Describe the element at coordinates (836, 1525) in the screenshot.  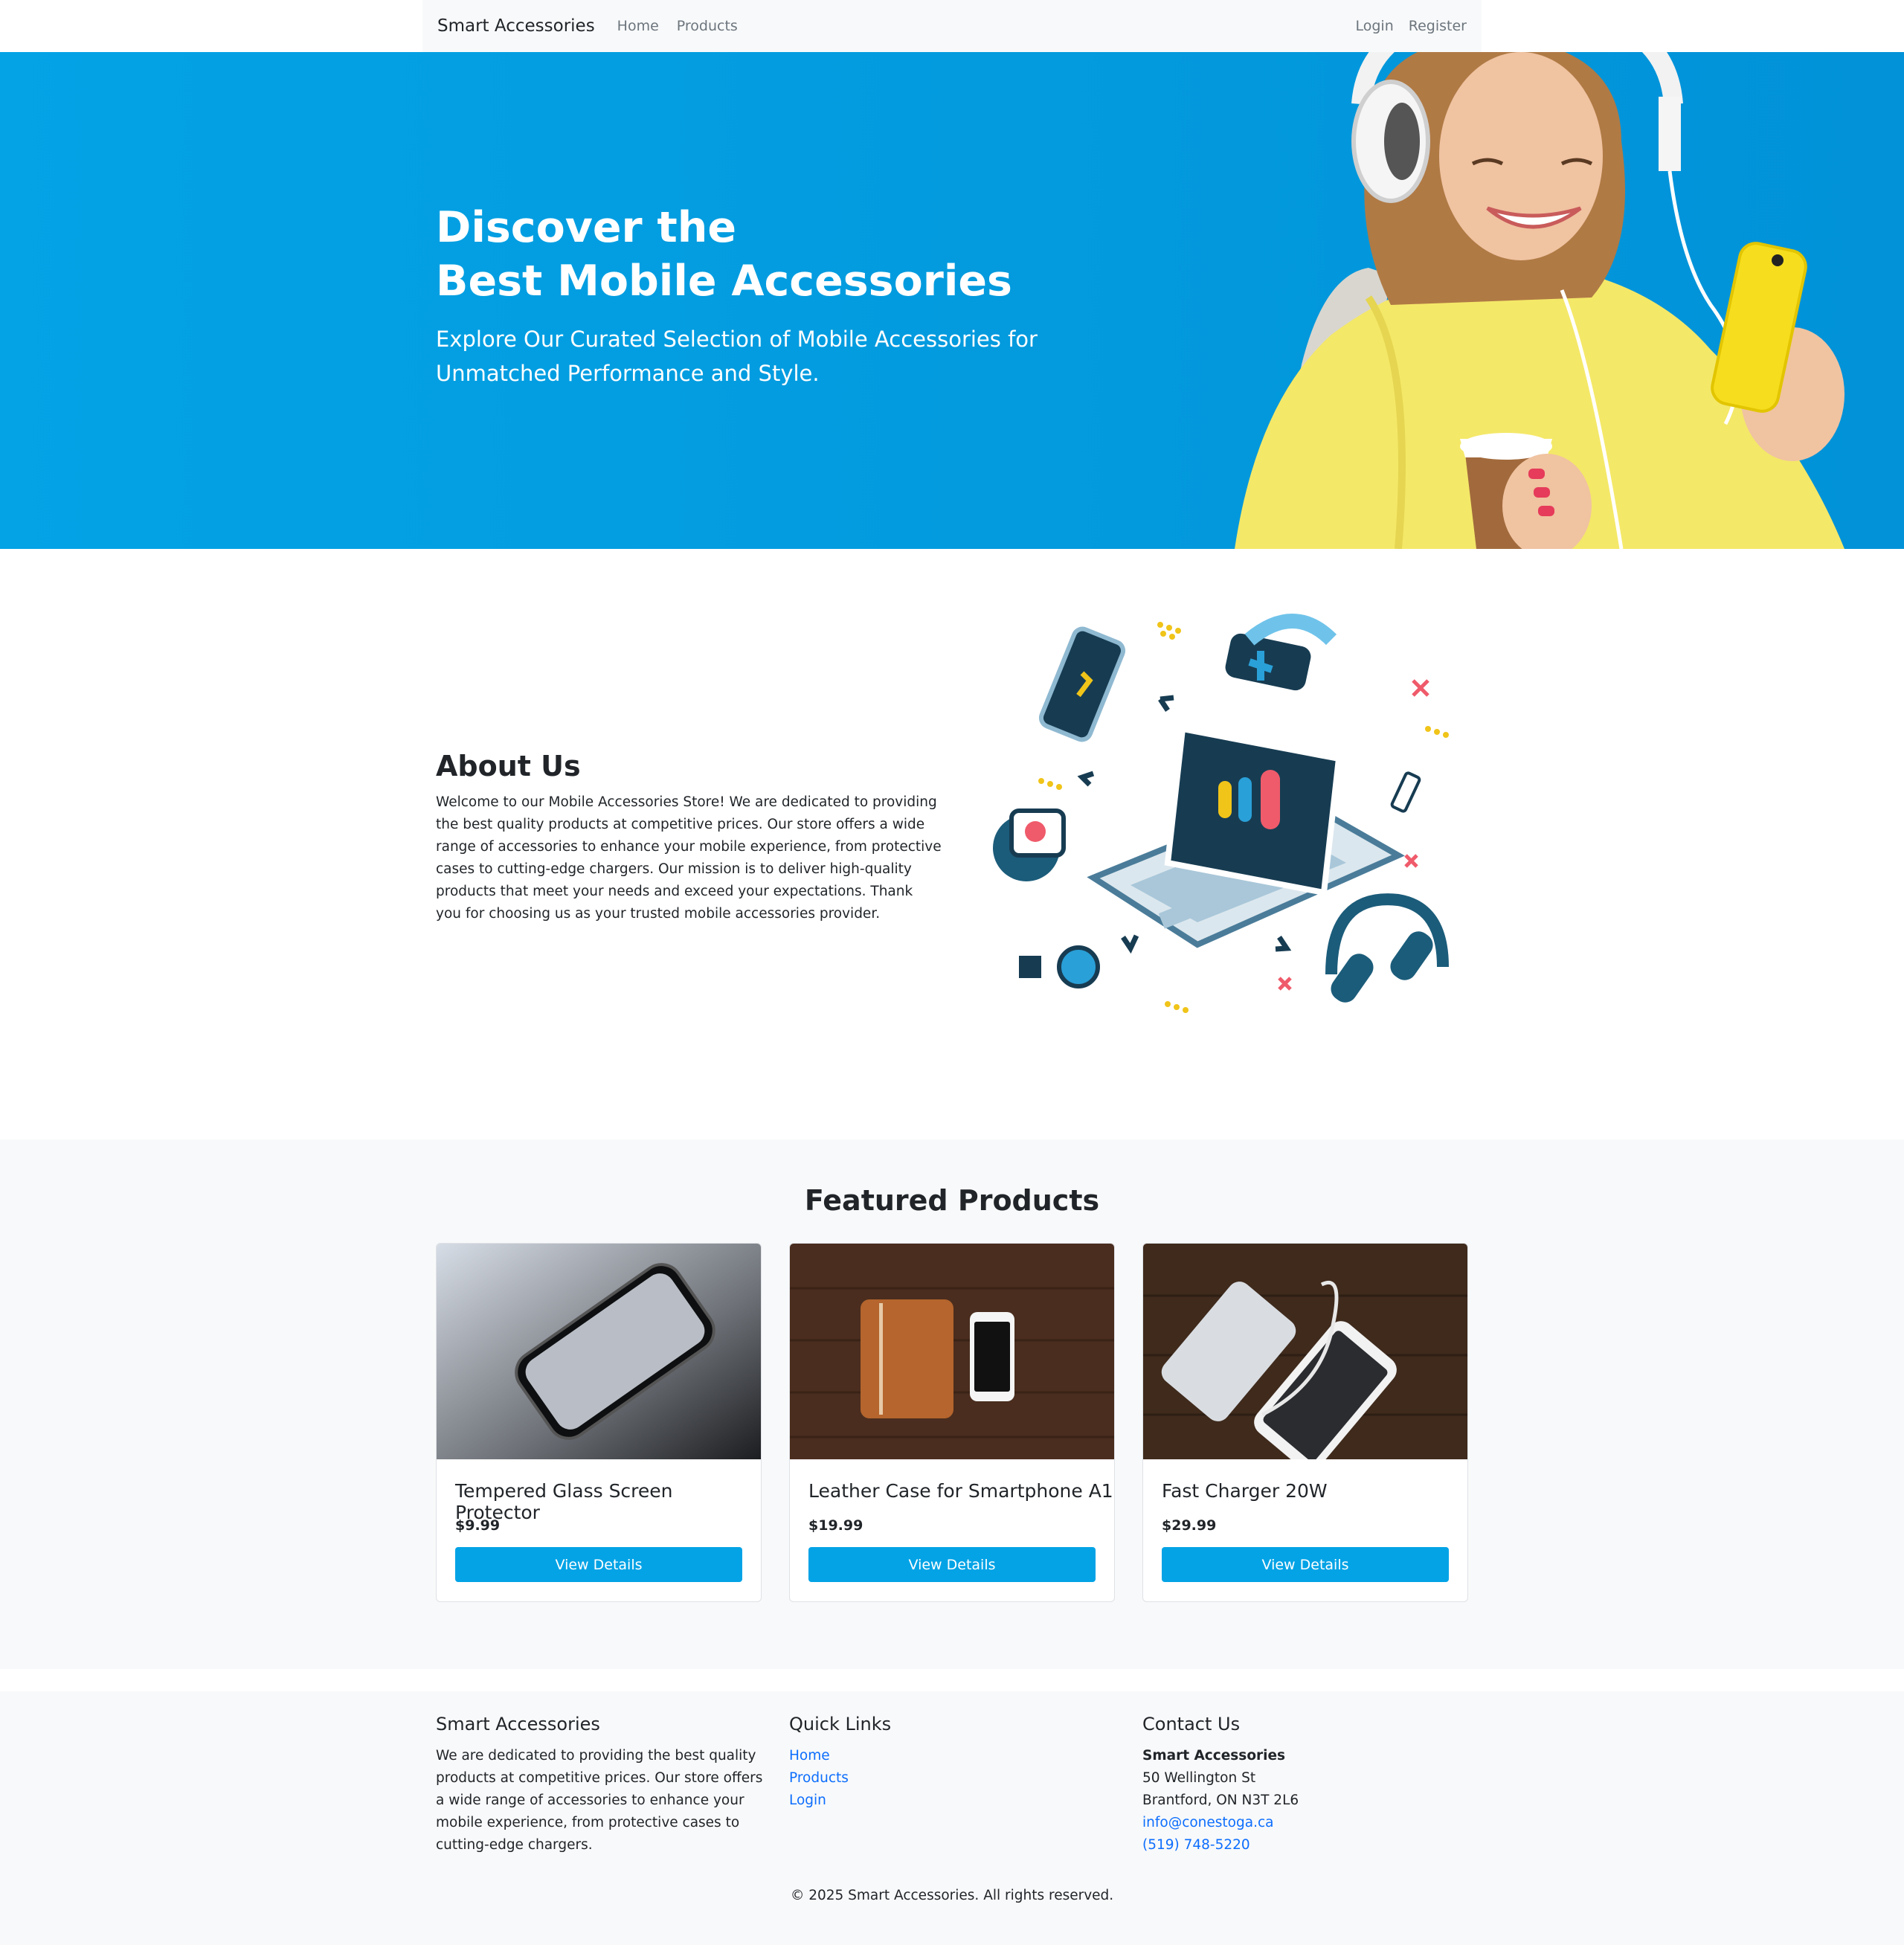
I see `product-price: $19.99` at that location.